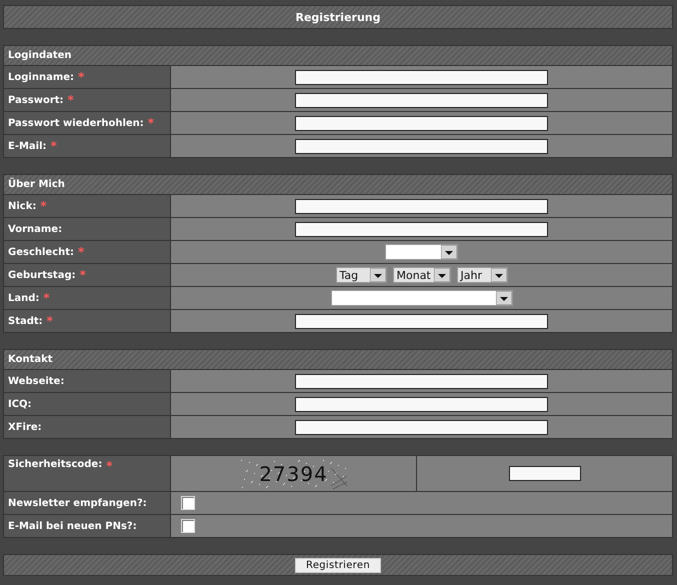 This screenshot has width=677, height=585. I want to click on field-label: ICQ:, so click(20, 404).